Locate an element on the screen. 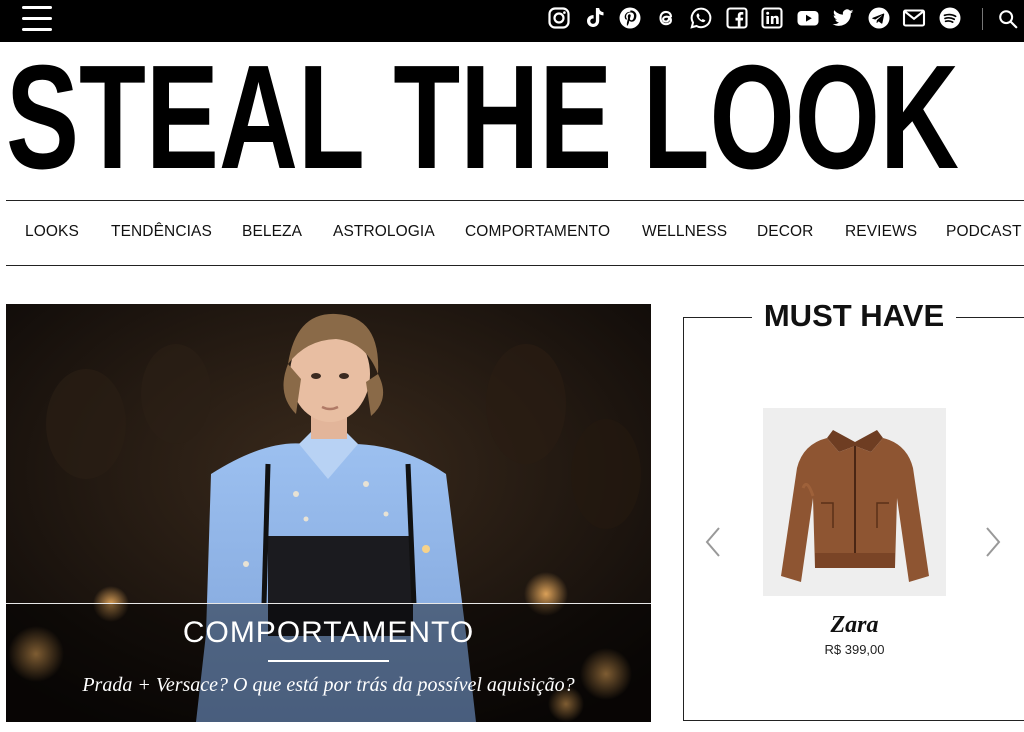 The height and width of the screenshot is (732, 1024). nav-item-reviews: REVIEWS is located at coordinates (881, 232).